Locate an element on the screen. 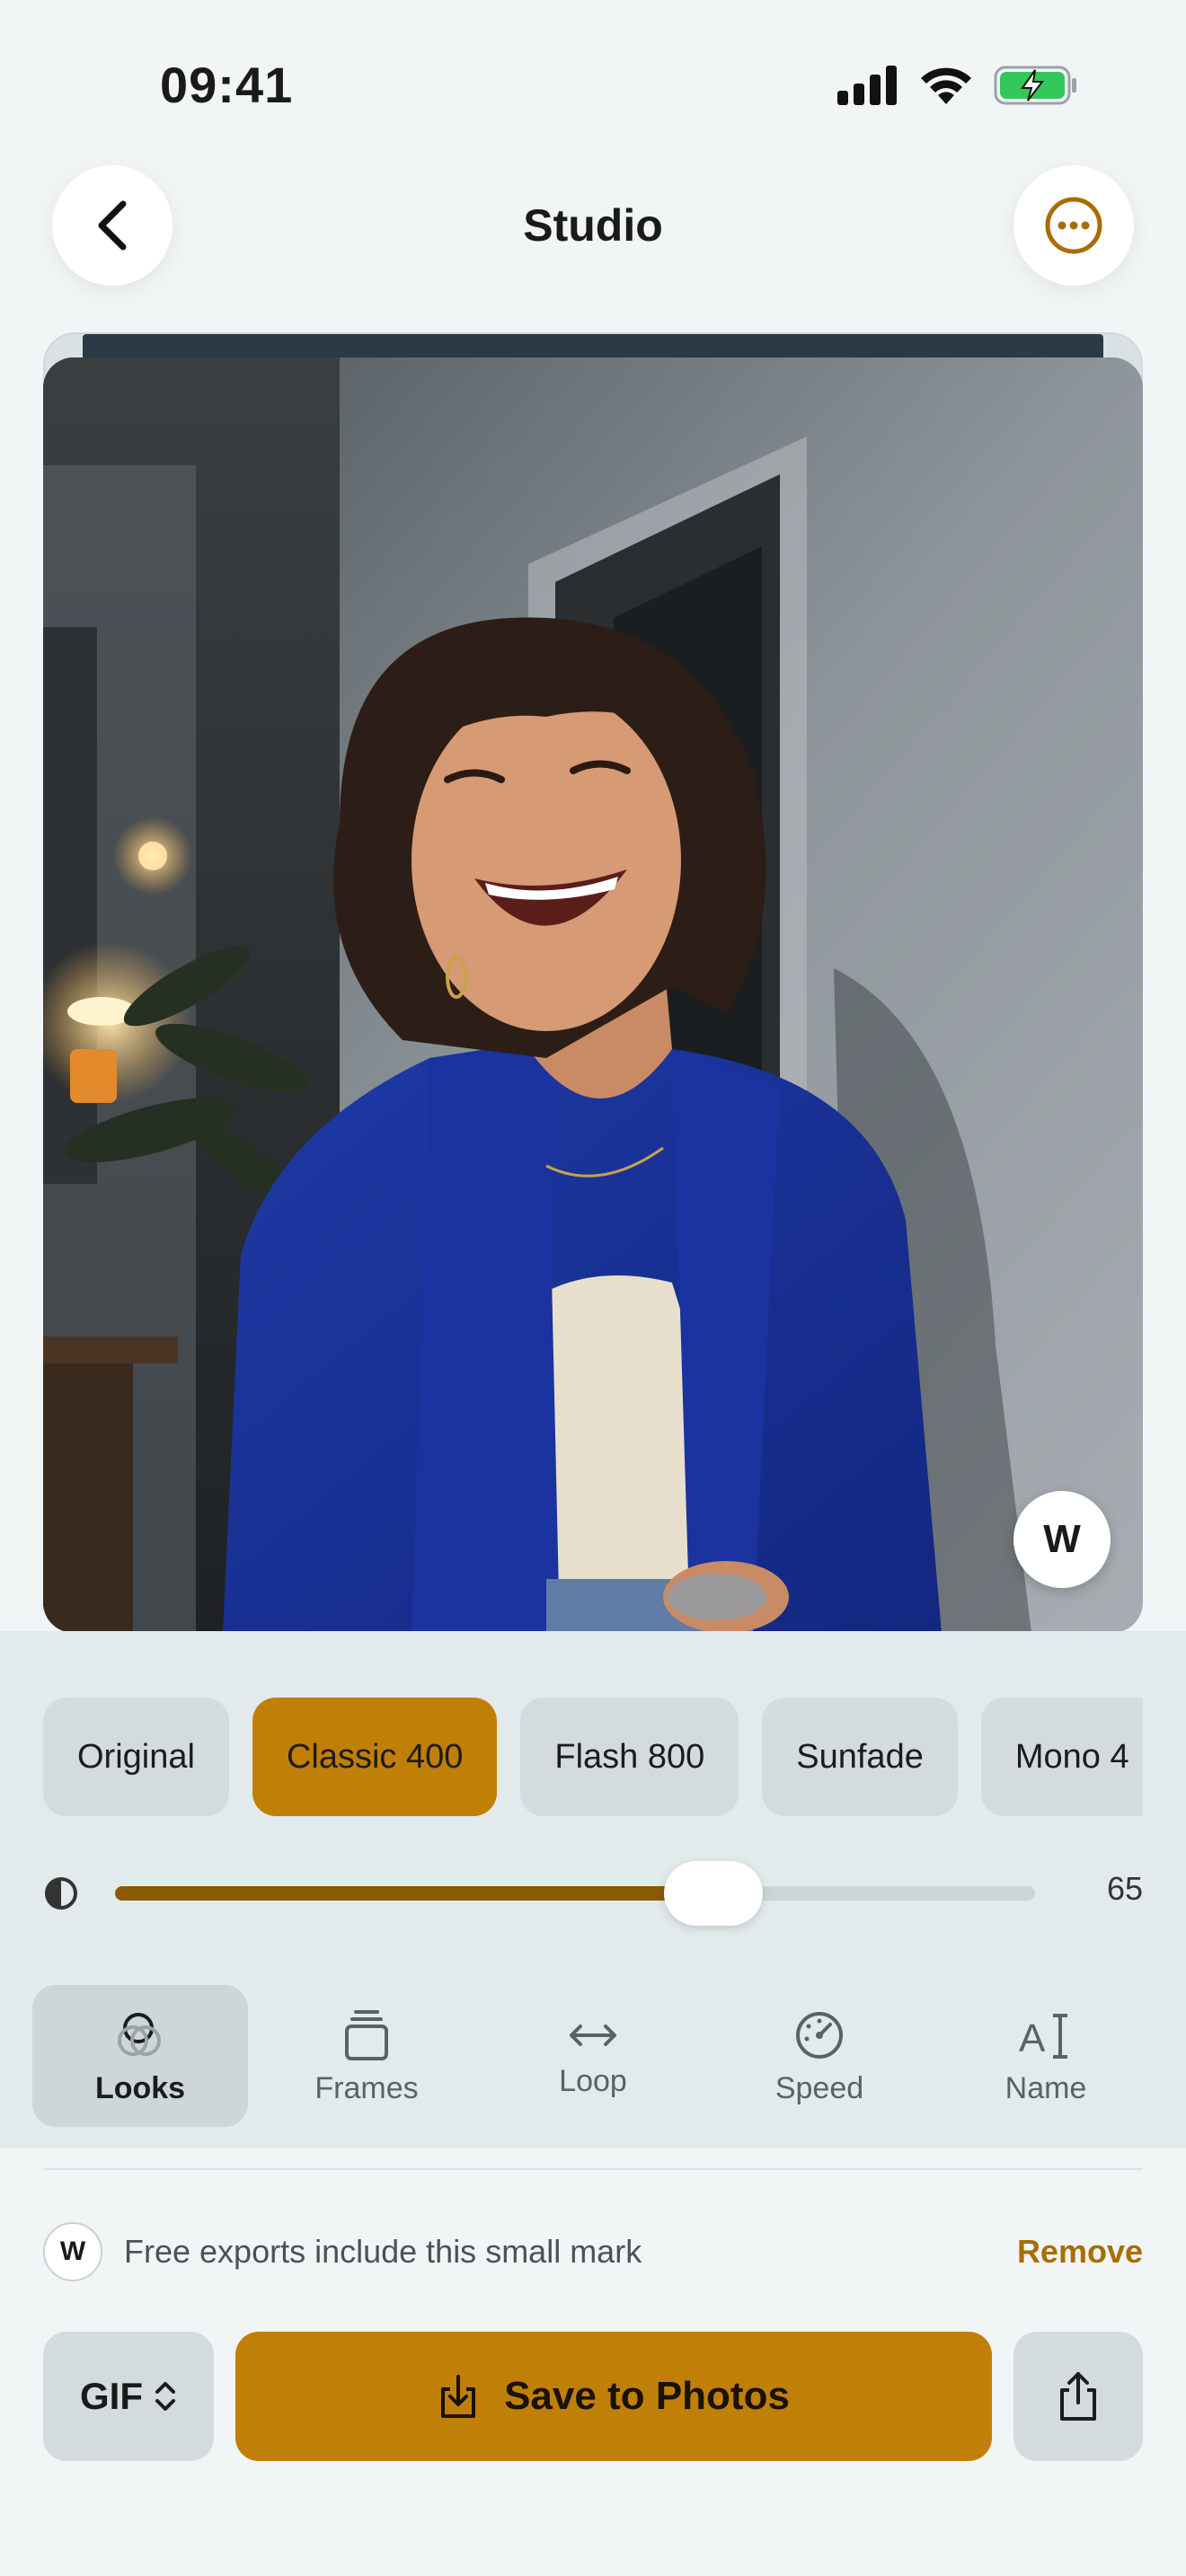 The image size is (1186, 2576). format-selector: GIF is located at coordinates (128, 2396).